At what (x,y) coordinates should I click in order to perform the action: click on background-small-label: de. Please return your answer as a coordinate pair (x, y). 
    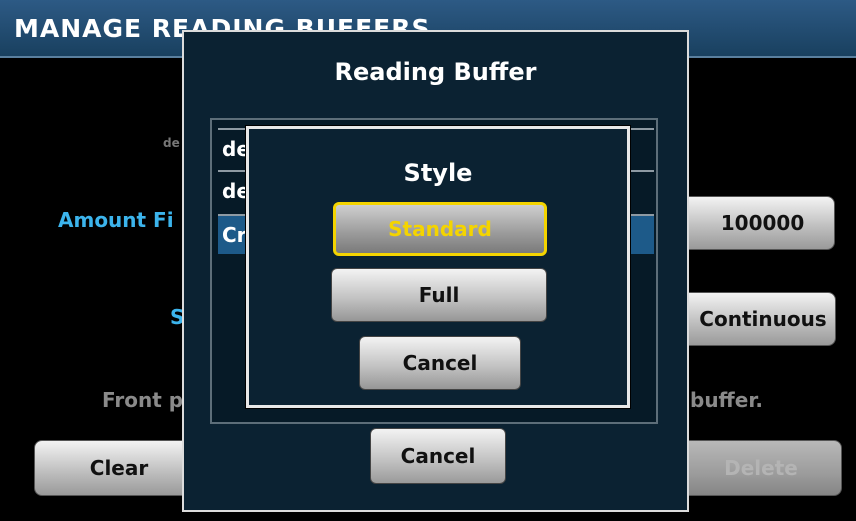
    Looking at the image, I should click on (171, 143).